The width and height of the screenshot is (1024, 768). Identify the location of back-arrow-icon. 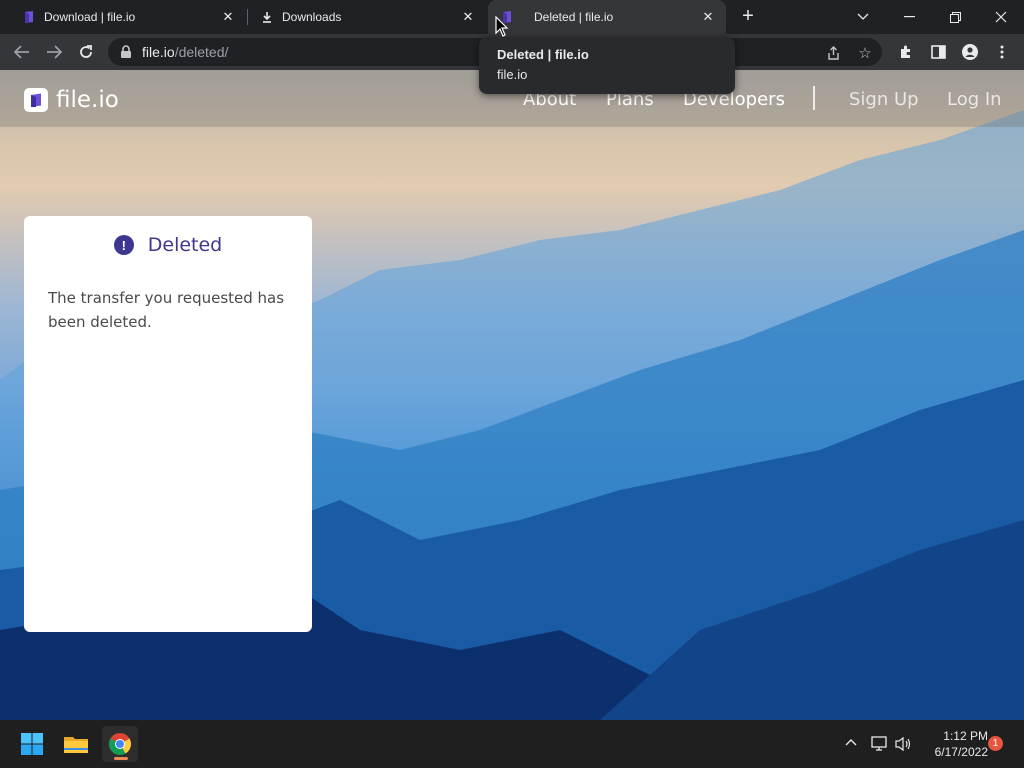
(22, 52).